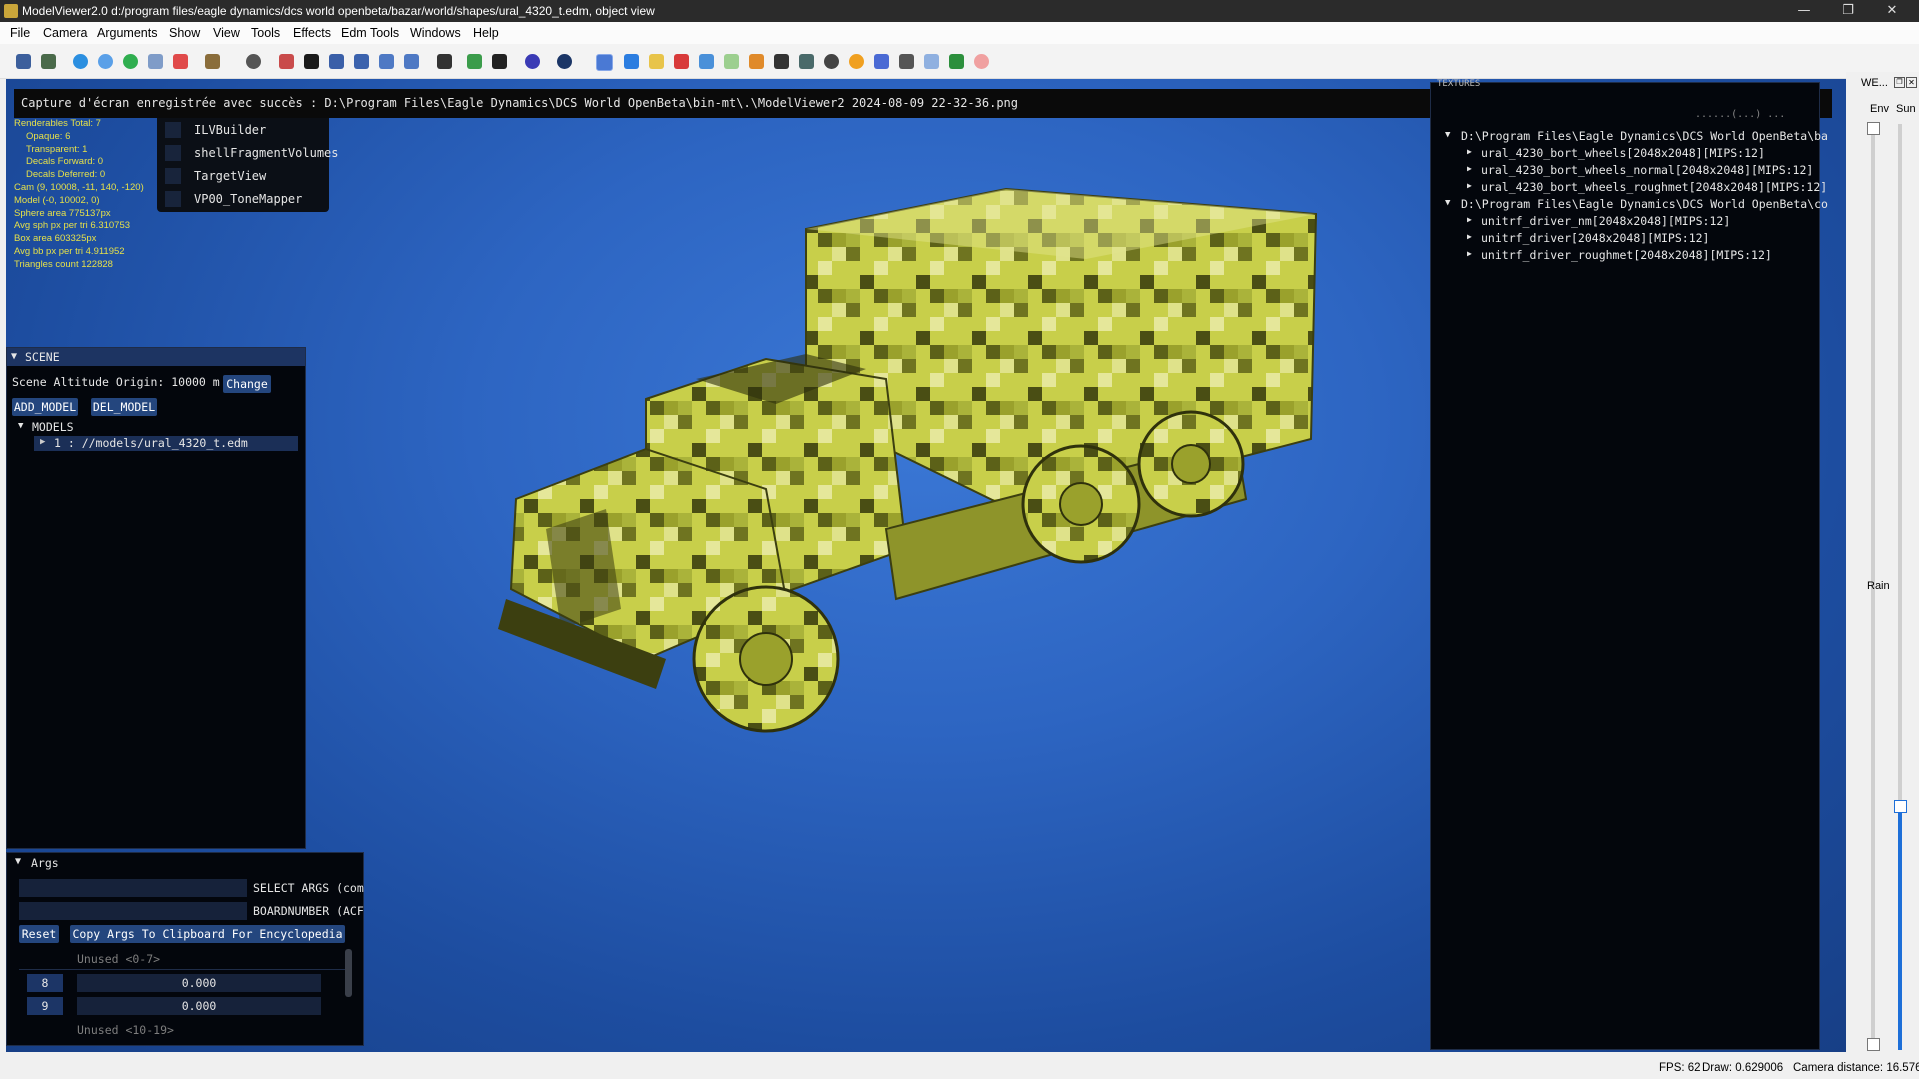 The width and height of the screenshot is (1919, 1079). I want to click on models-header: MODELS, so click(53, 427).